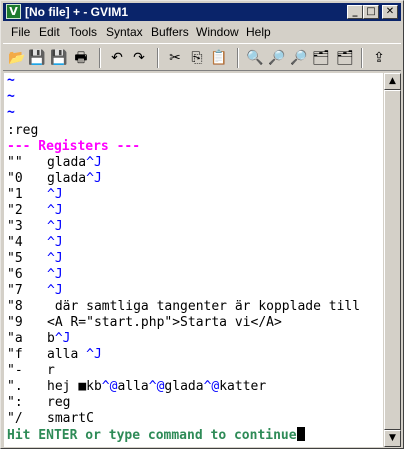 The height and width of the screenshot is (449, 404). I want to click on run-script-icon: ⇪, so click(379, 58).